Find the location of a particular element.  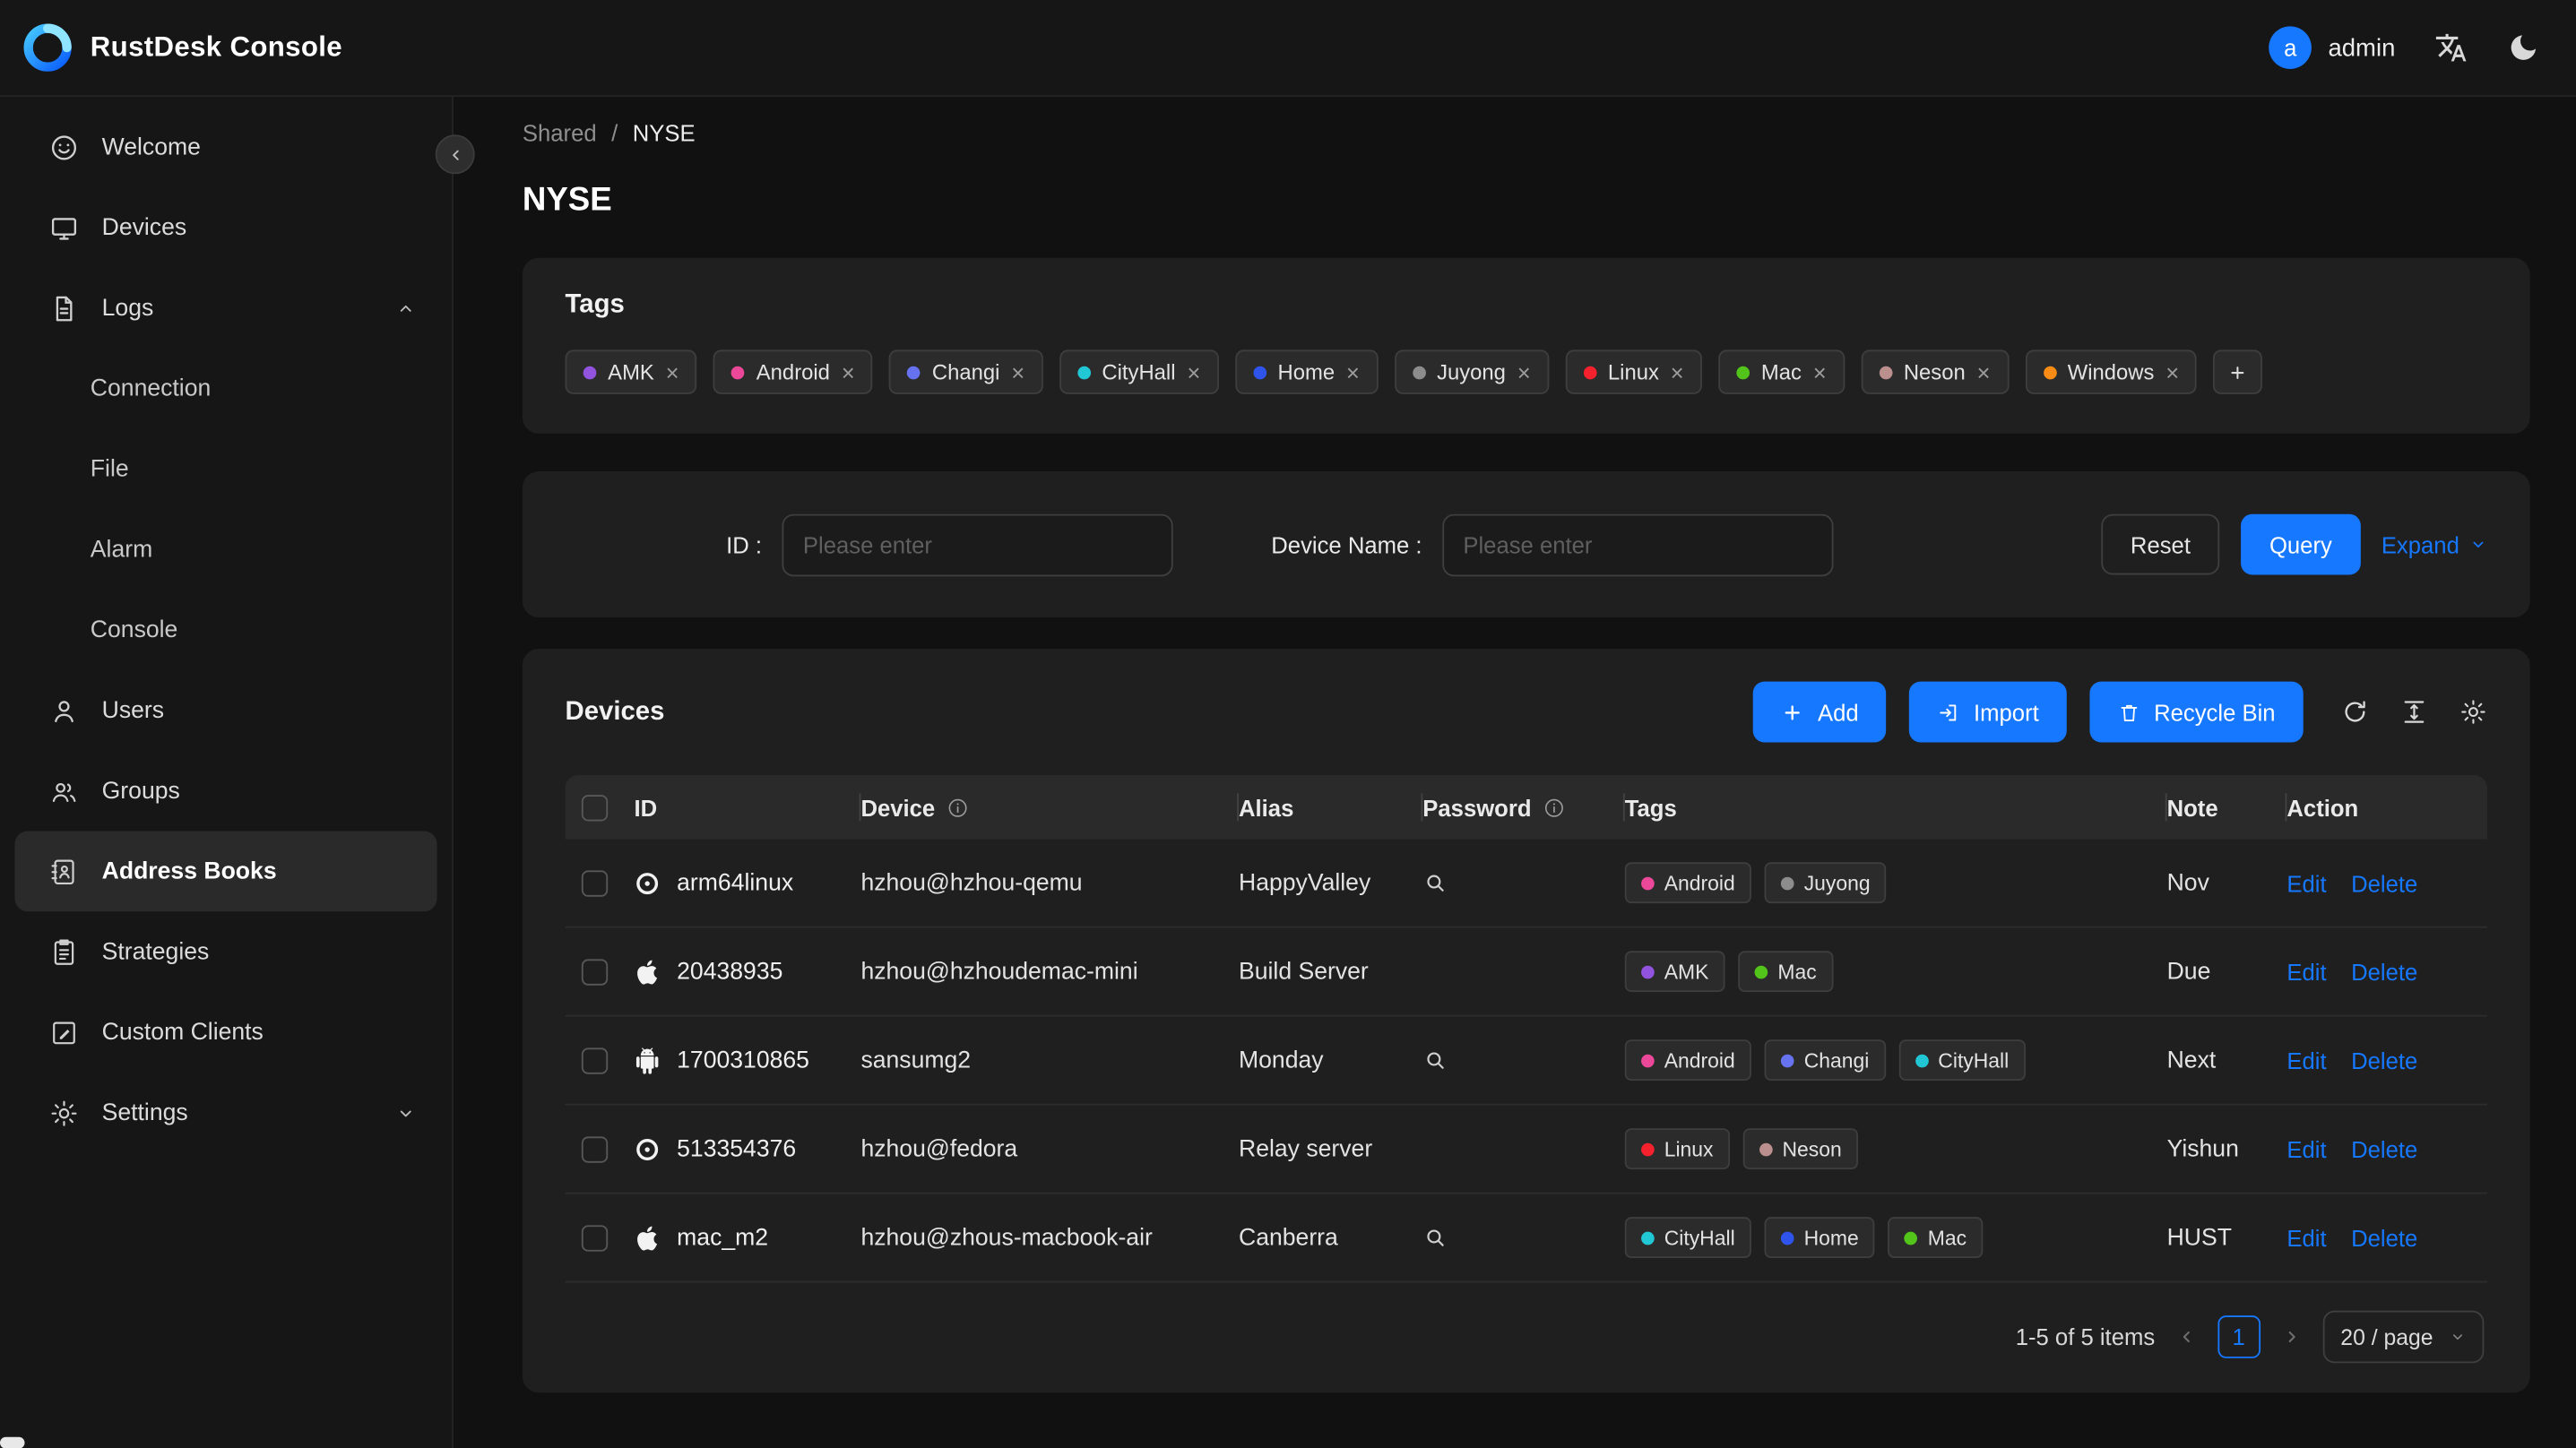

device-alias: Canberra is located at coordinates (1288, 1237).